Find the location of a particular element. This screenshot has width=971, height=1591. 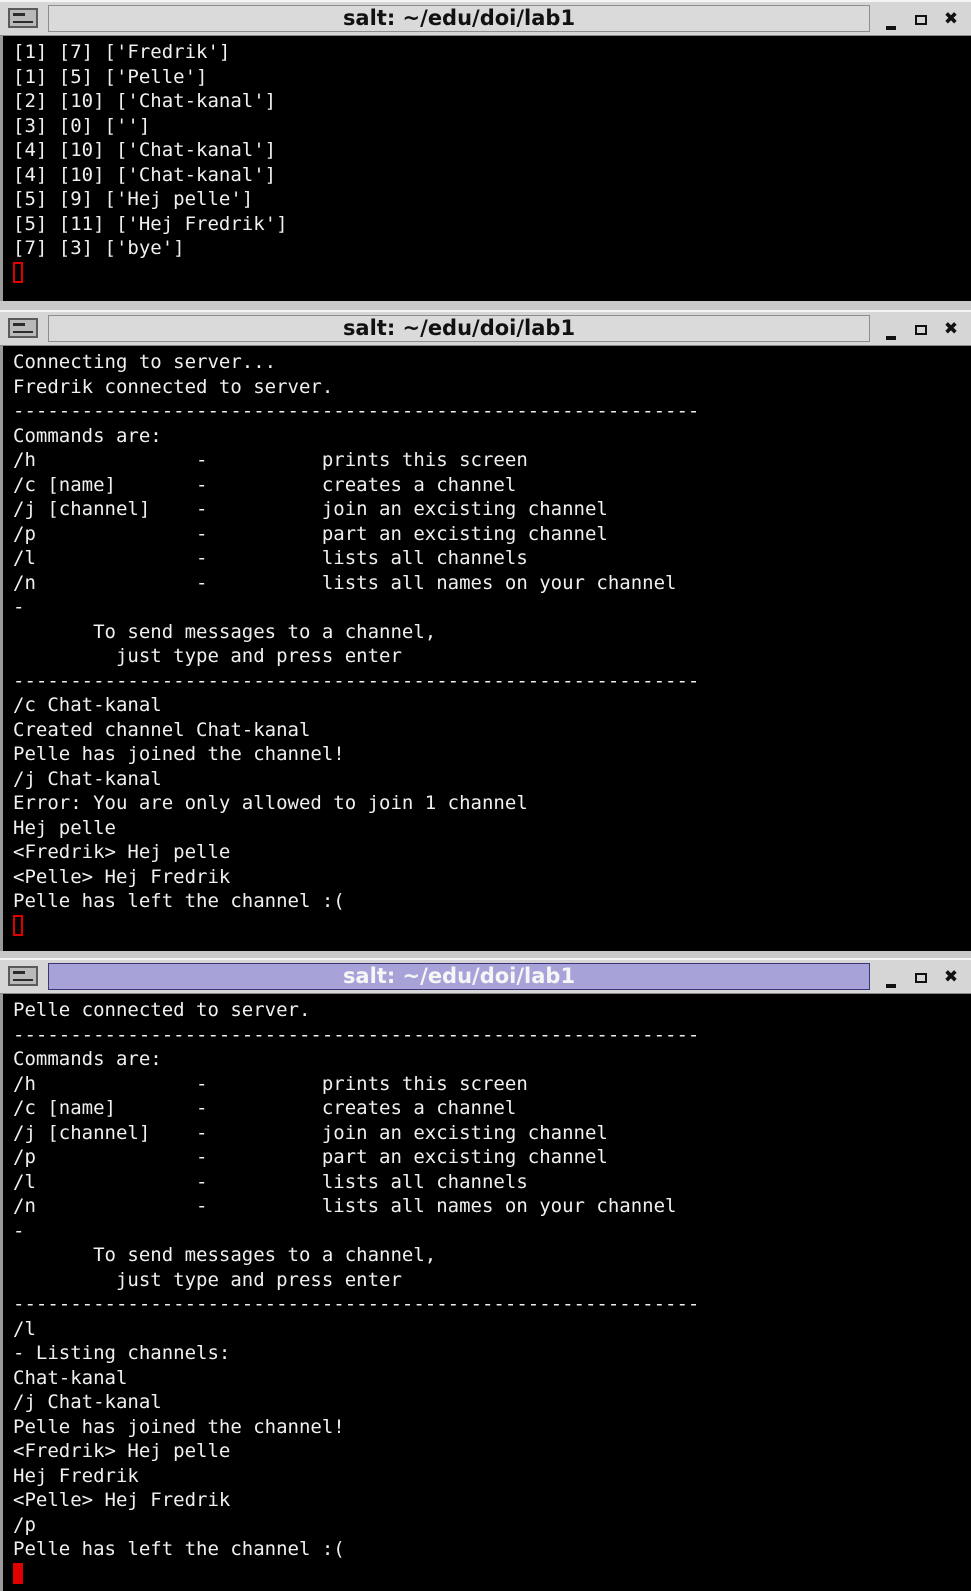

terminal-line: Created channel Chat-kanal is located at coordinates (162, 729).